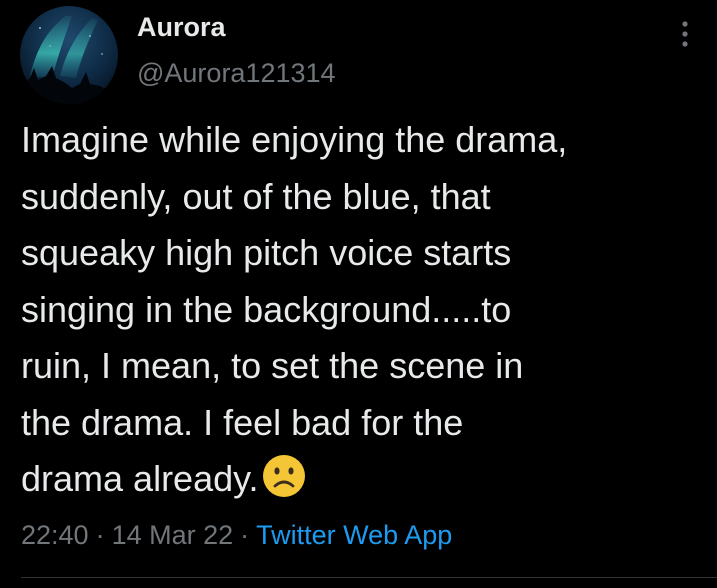  I want to click on vertical-ellipsis-icon, so click(685, 34).